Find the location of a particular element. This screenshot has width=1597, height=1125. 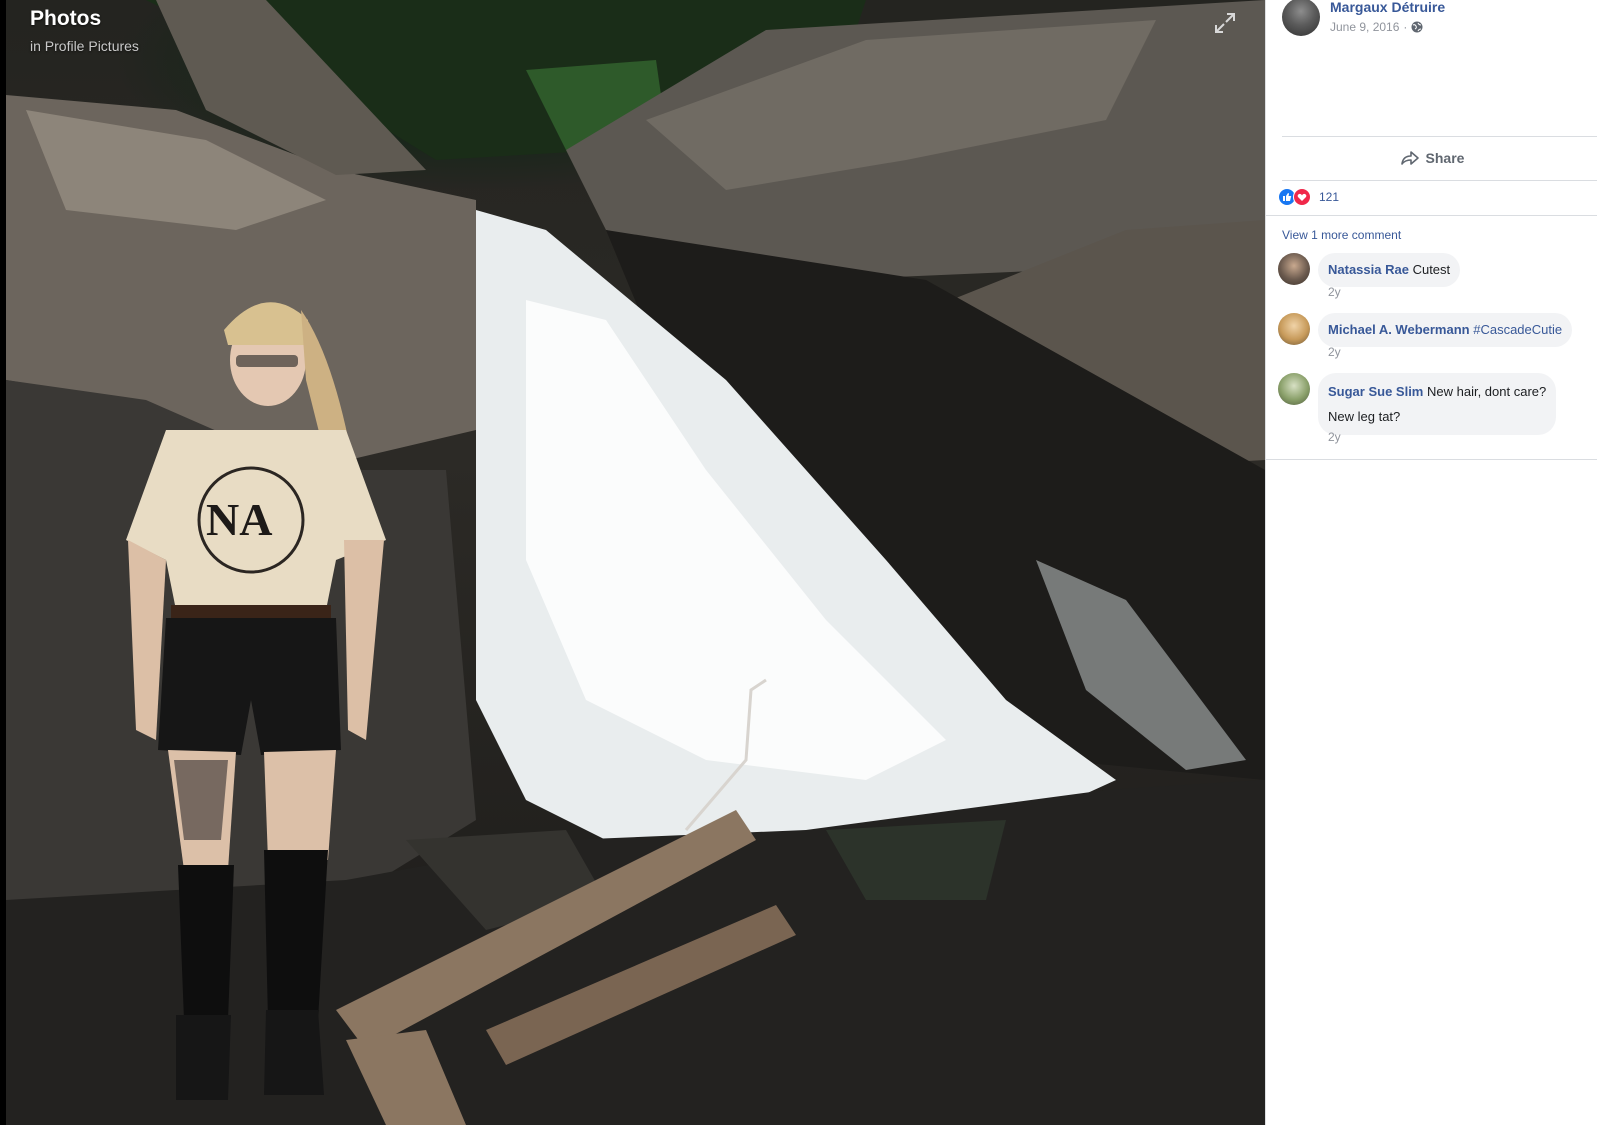

share-button: Share is located at coordinates (1431, 158).